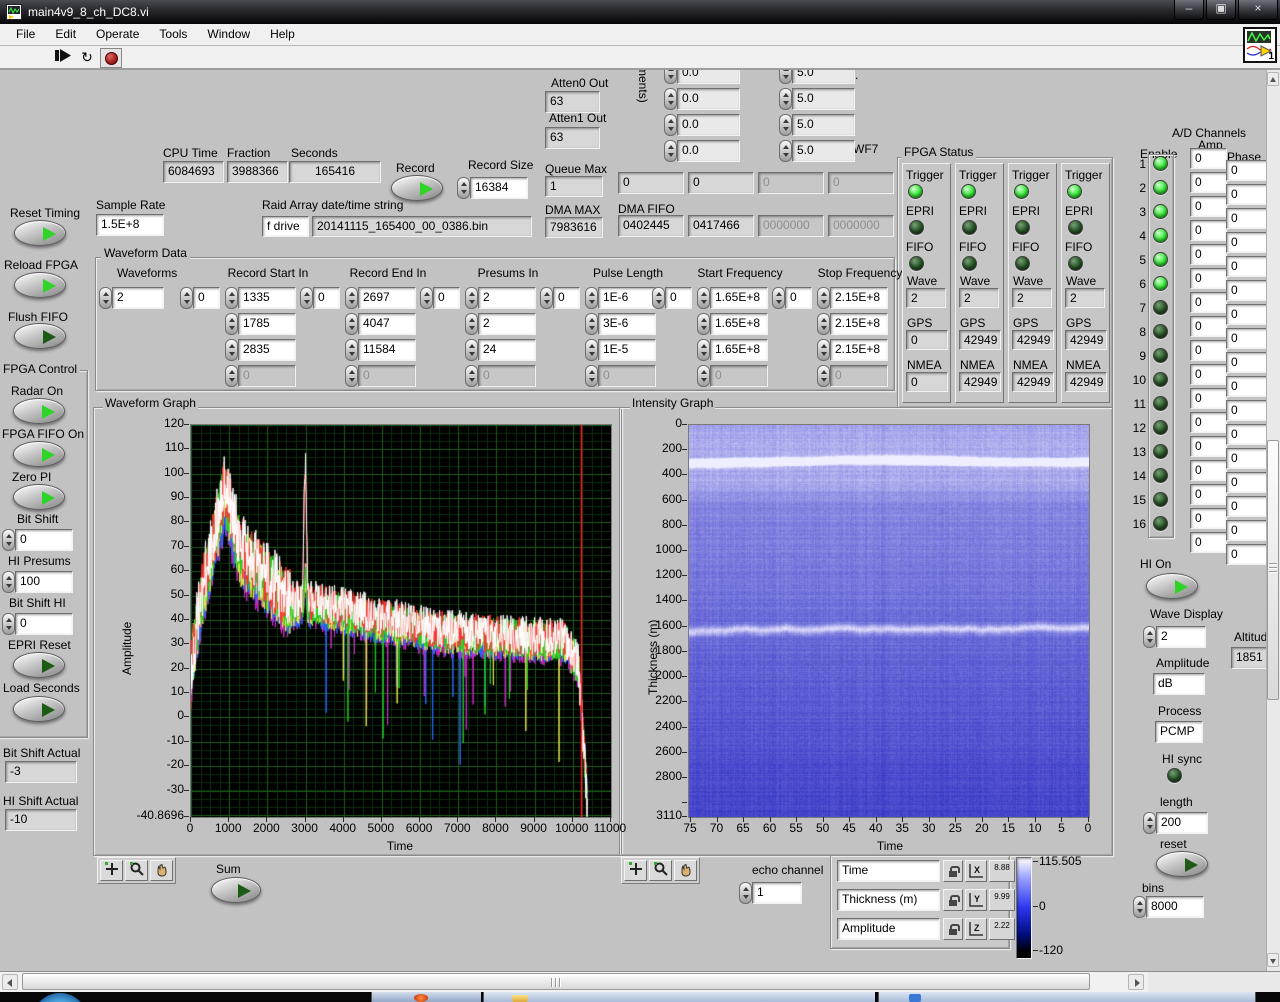 This screenshot has width=1280, height=1002. What do you see at coordinates (627, 324) in the screenshot?
I see `pulse-length-field: 3E-6` at bounding box center [627, 324].